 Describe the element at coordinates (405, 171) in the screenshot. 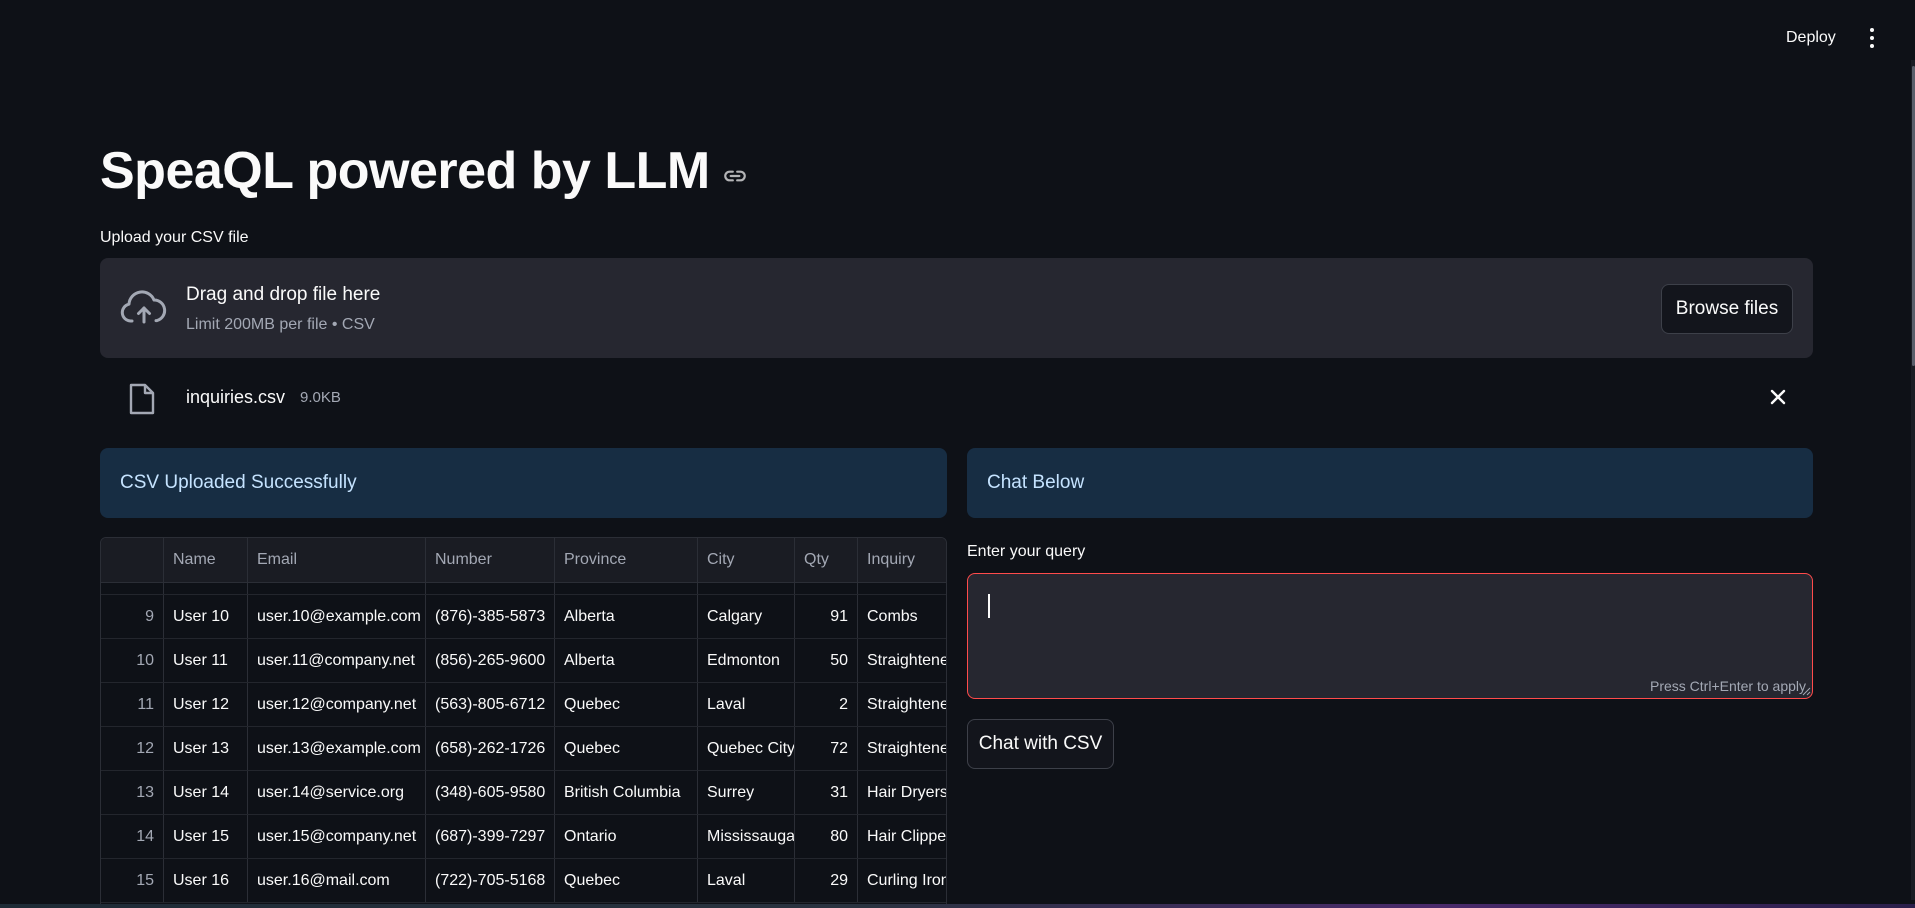

I see `page-title-text: SpeaQL powered by LLM` at that location.